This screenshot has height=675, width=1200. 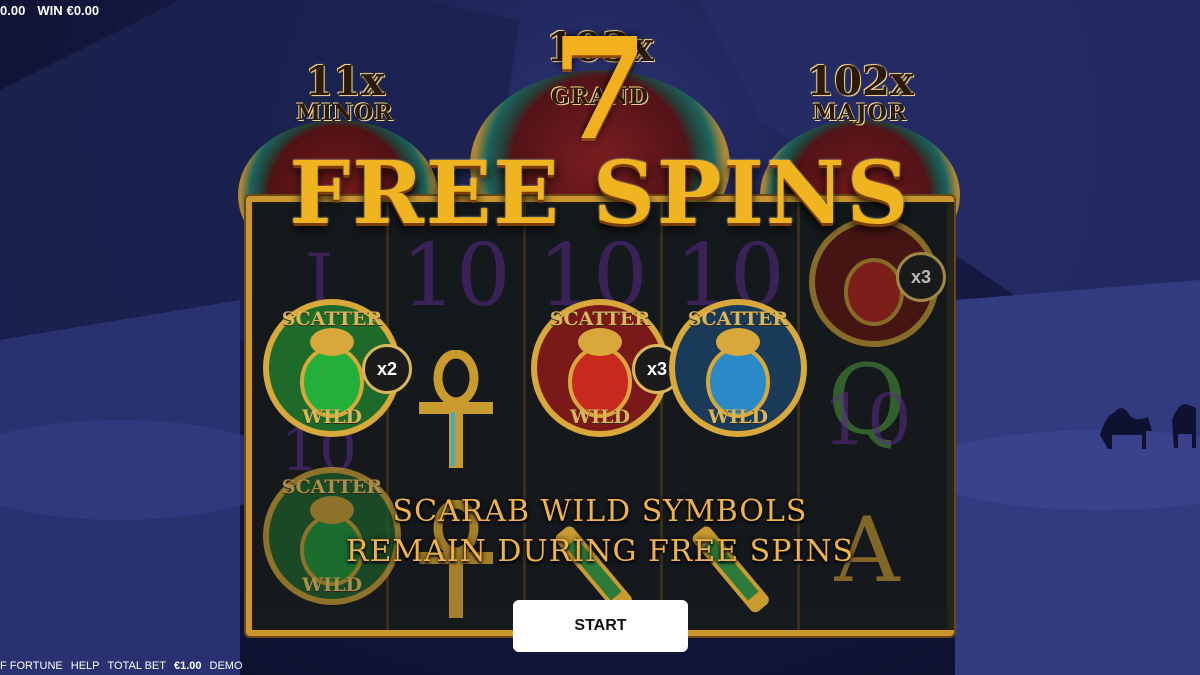 What do you see at coordinates (345, 81) in the screenshot?
I see `minor-jackpot-multiplier: 11x` at bounding box center [345, 81].